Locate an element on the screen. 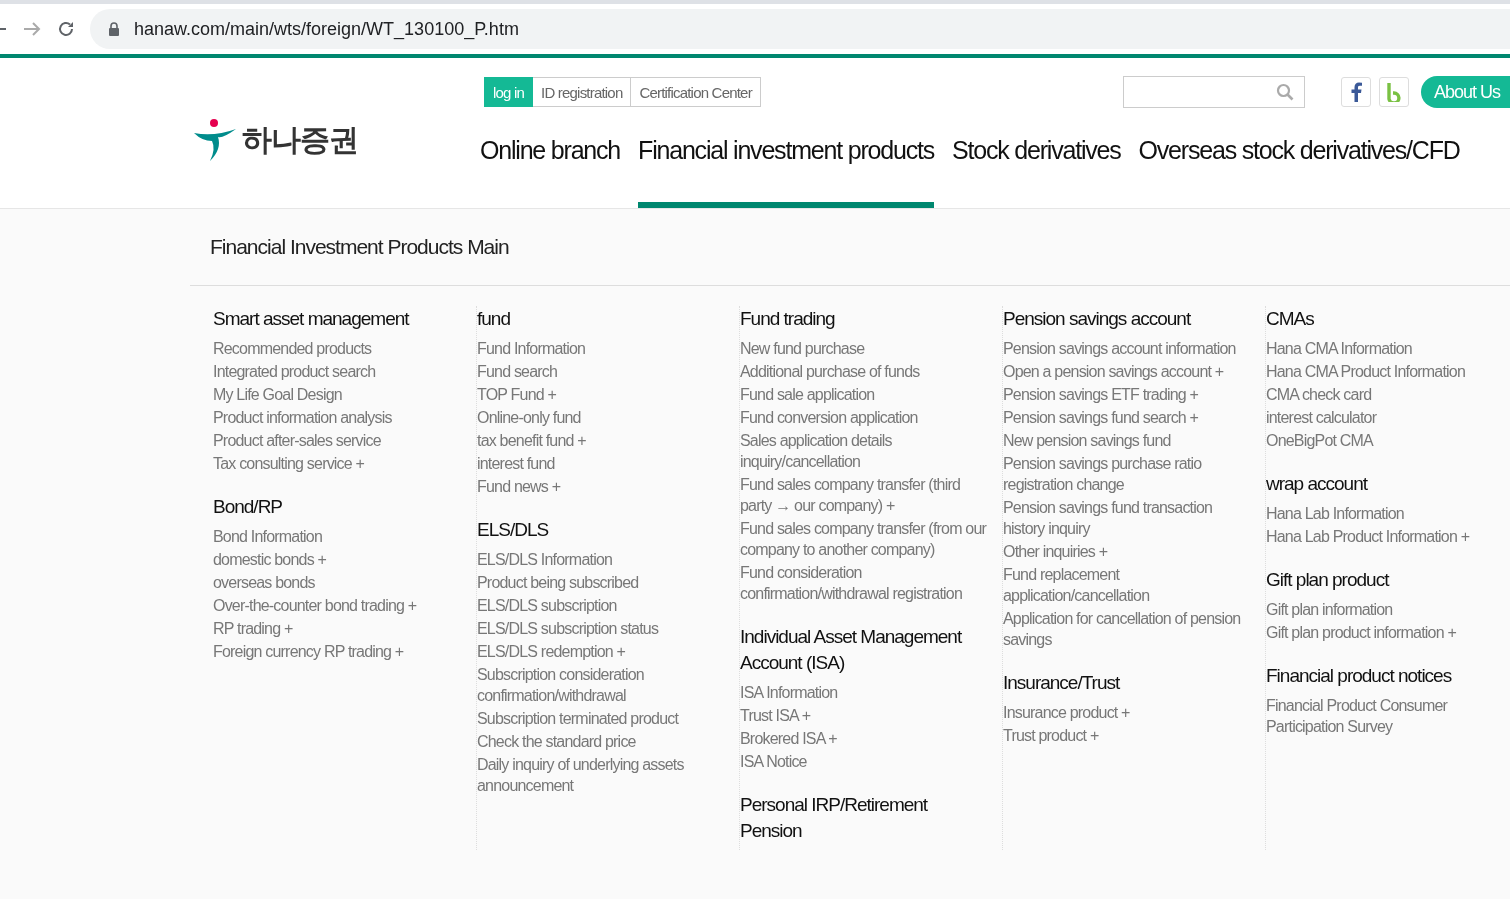 The height and width of the screenshot is (899, 1510). about-us-button: About Us is located at coordinates (1465, 92).